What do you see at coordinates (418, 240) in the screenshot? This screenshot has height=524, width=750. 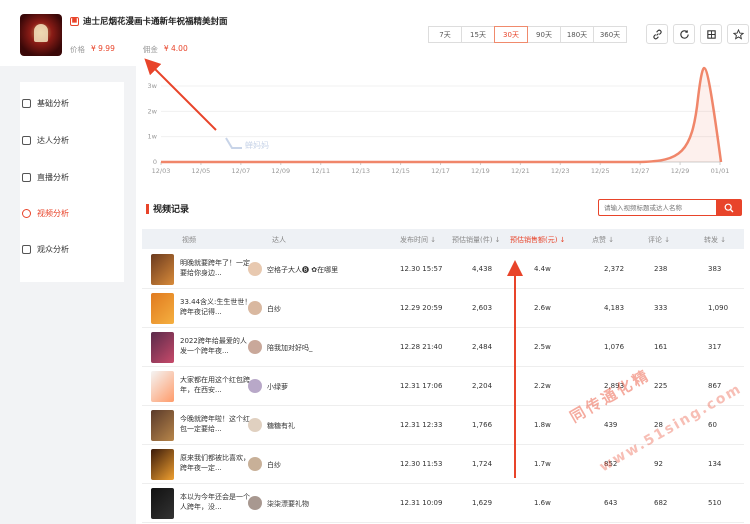 I see `col-publish-time: 发布时间 ↓` at bounding box center [418, 240].